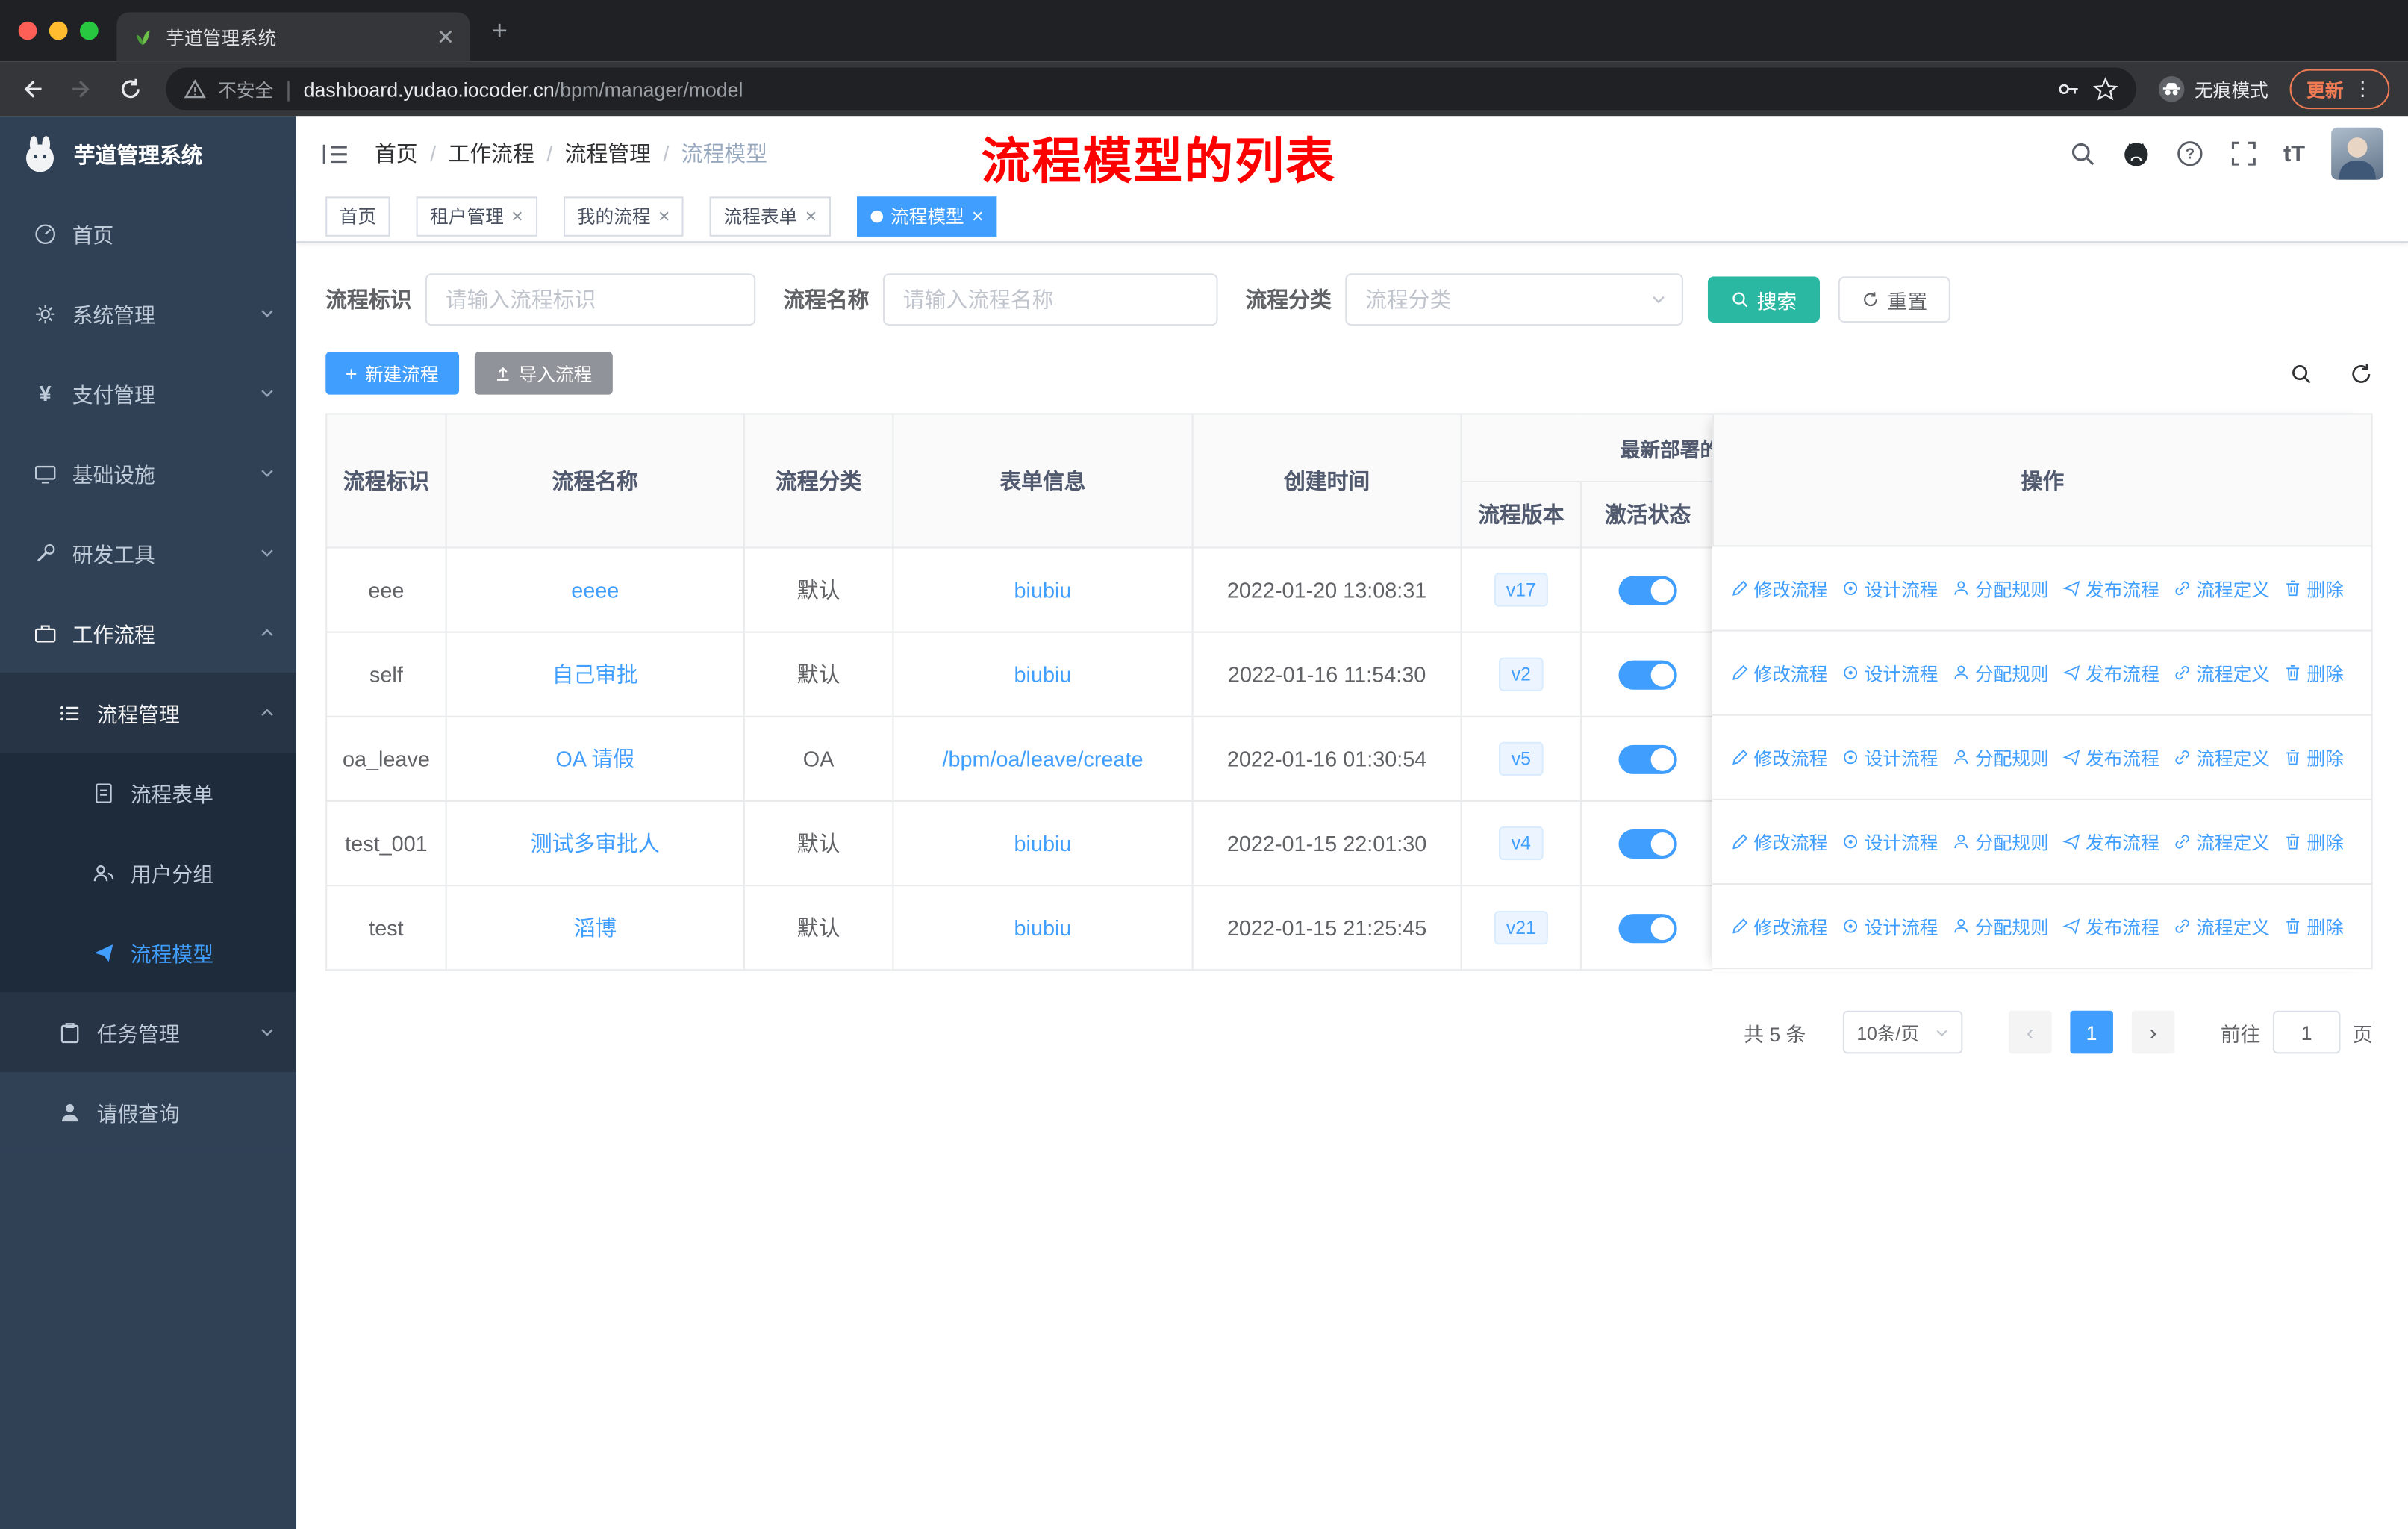 The width and height of the screenshot is (2408, 1529). Describe the element at coordinates (2189, 153) in the screenshot. I see `help-icon: ?` at that location.